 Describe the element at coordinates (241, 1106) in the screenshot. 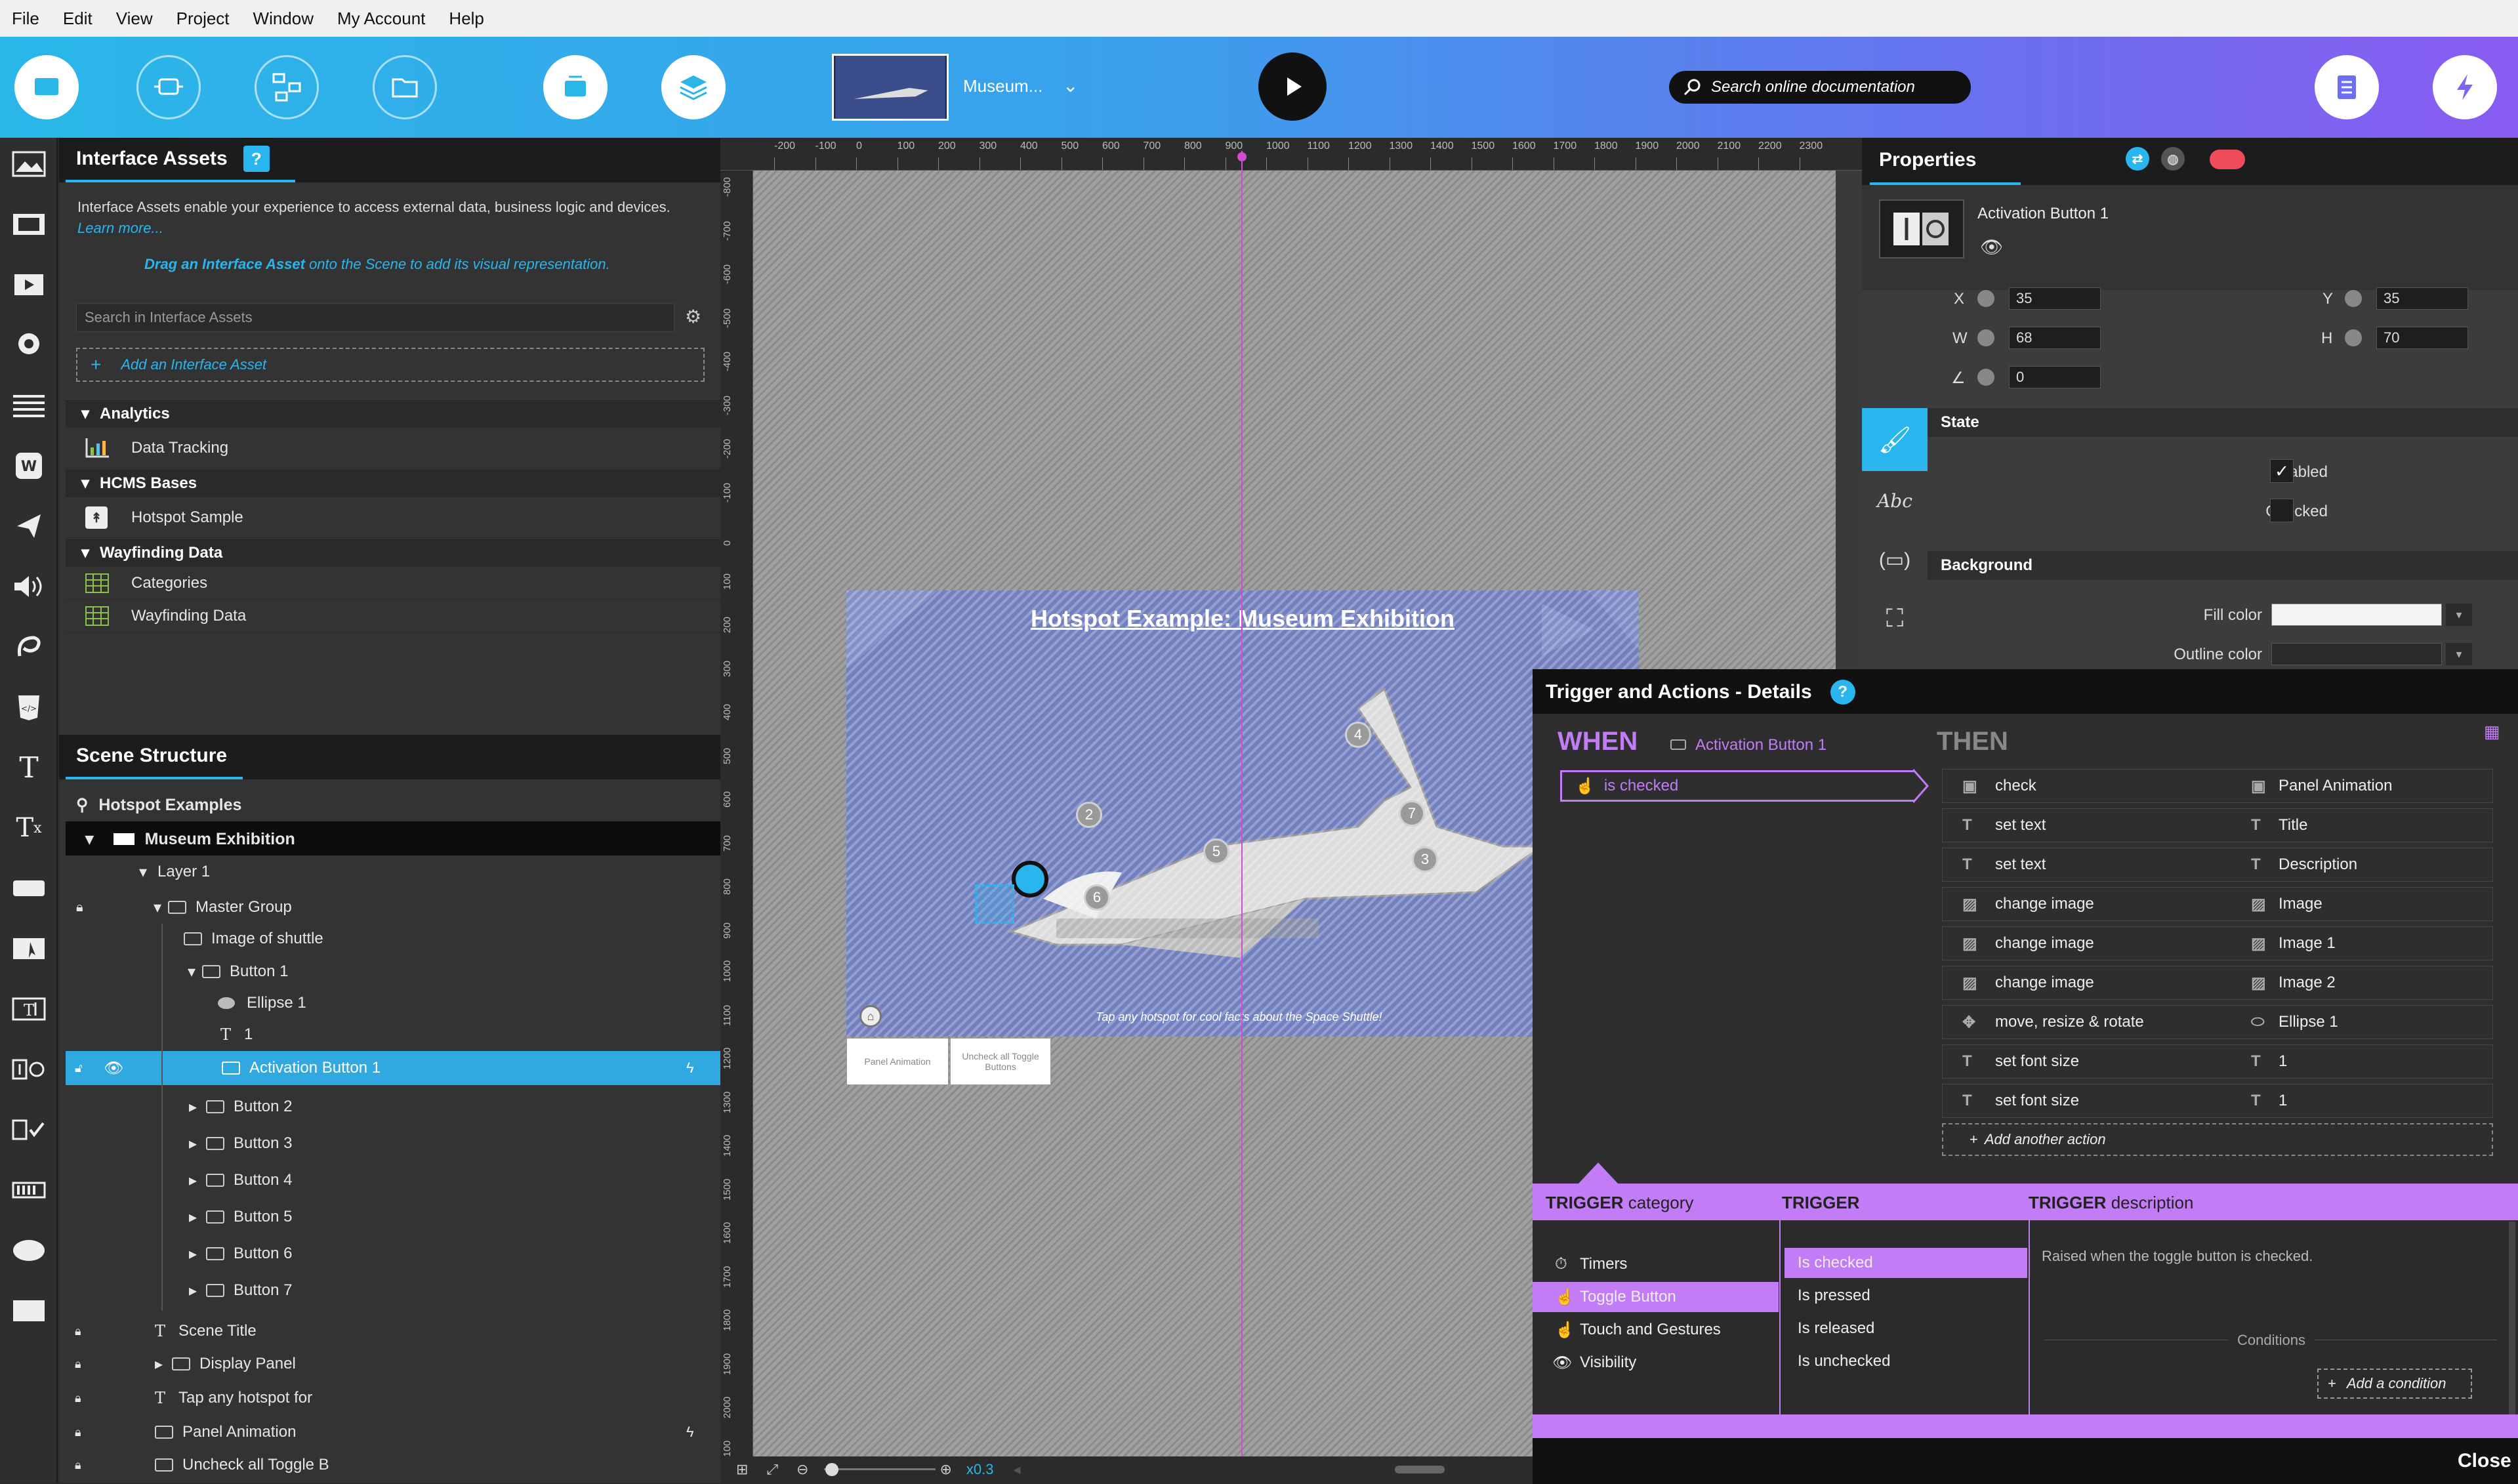

I see `tree-row-button-2: ▸ Button 2` at that location.